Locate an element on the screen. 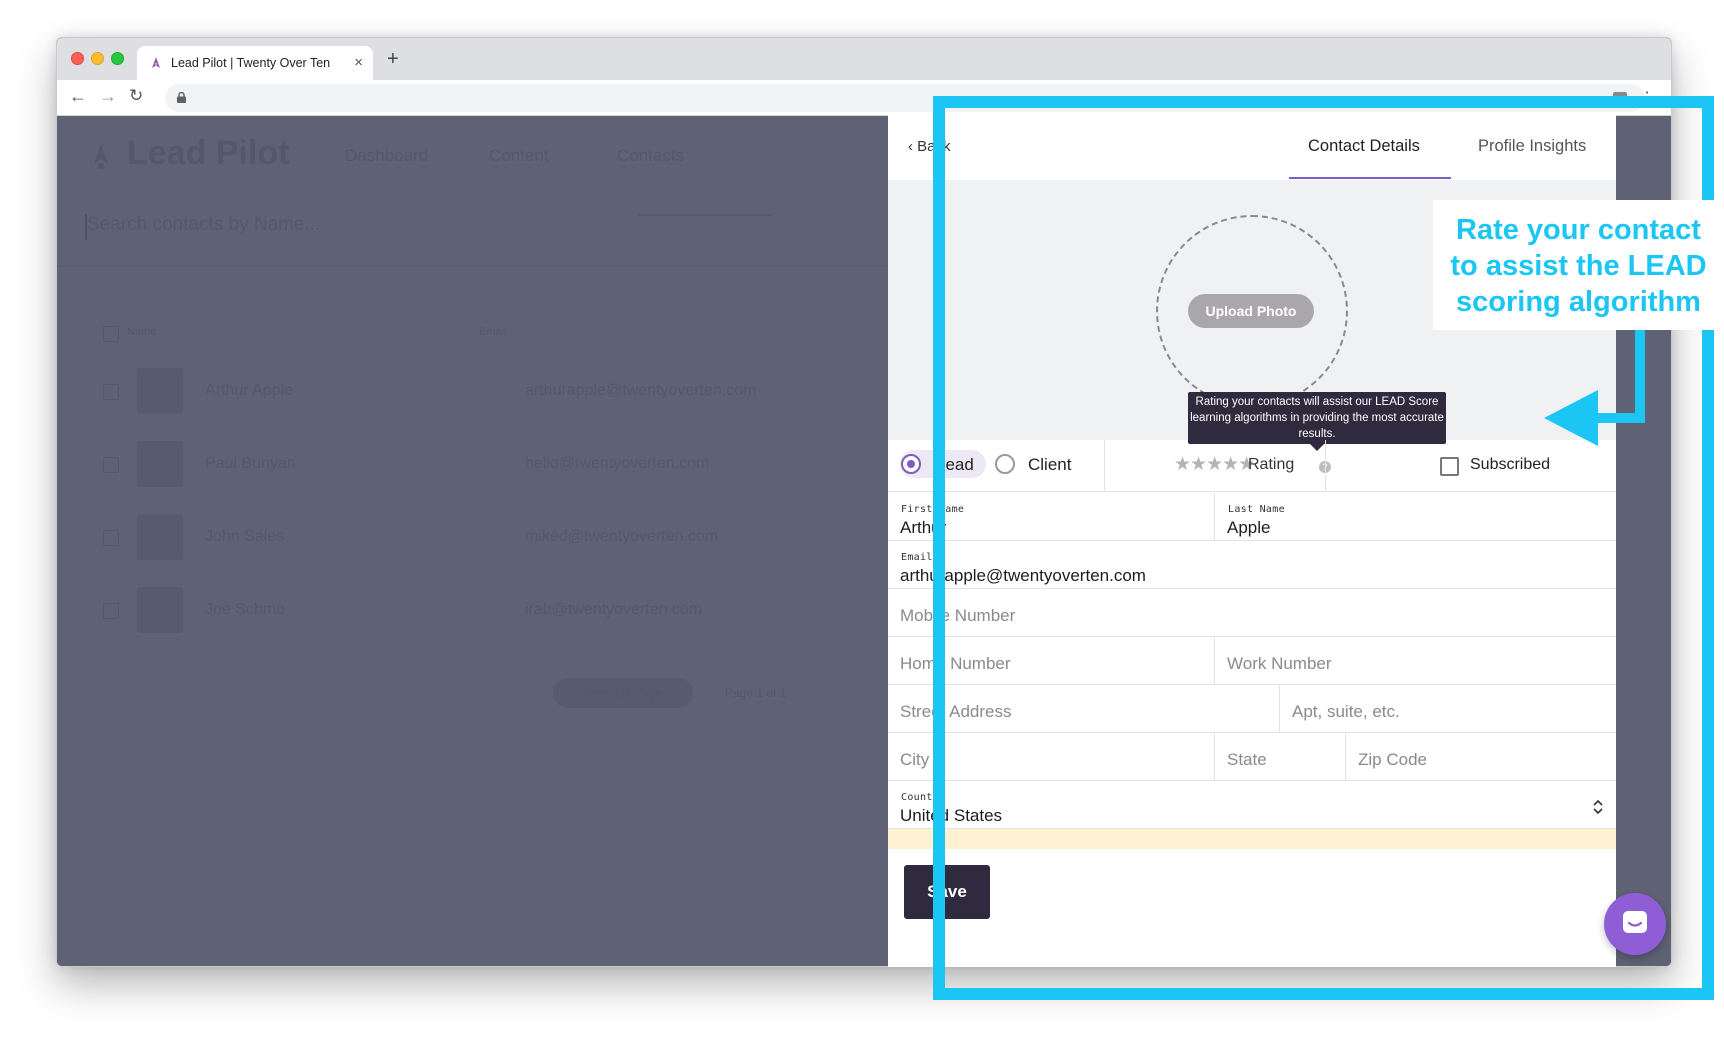 The width and height of the screenshot is (1724, 1039). lead-pilot-logo-icon is located at coordinates (101, 156).